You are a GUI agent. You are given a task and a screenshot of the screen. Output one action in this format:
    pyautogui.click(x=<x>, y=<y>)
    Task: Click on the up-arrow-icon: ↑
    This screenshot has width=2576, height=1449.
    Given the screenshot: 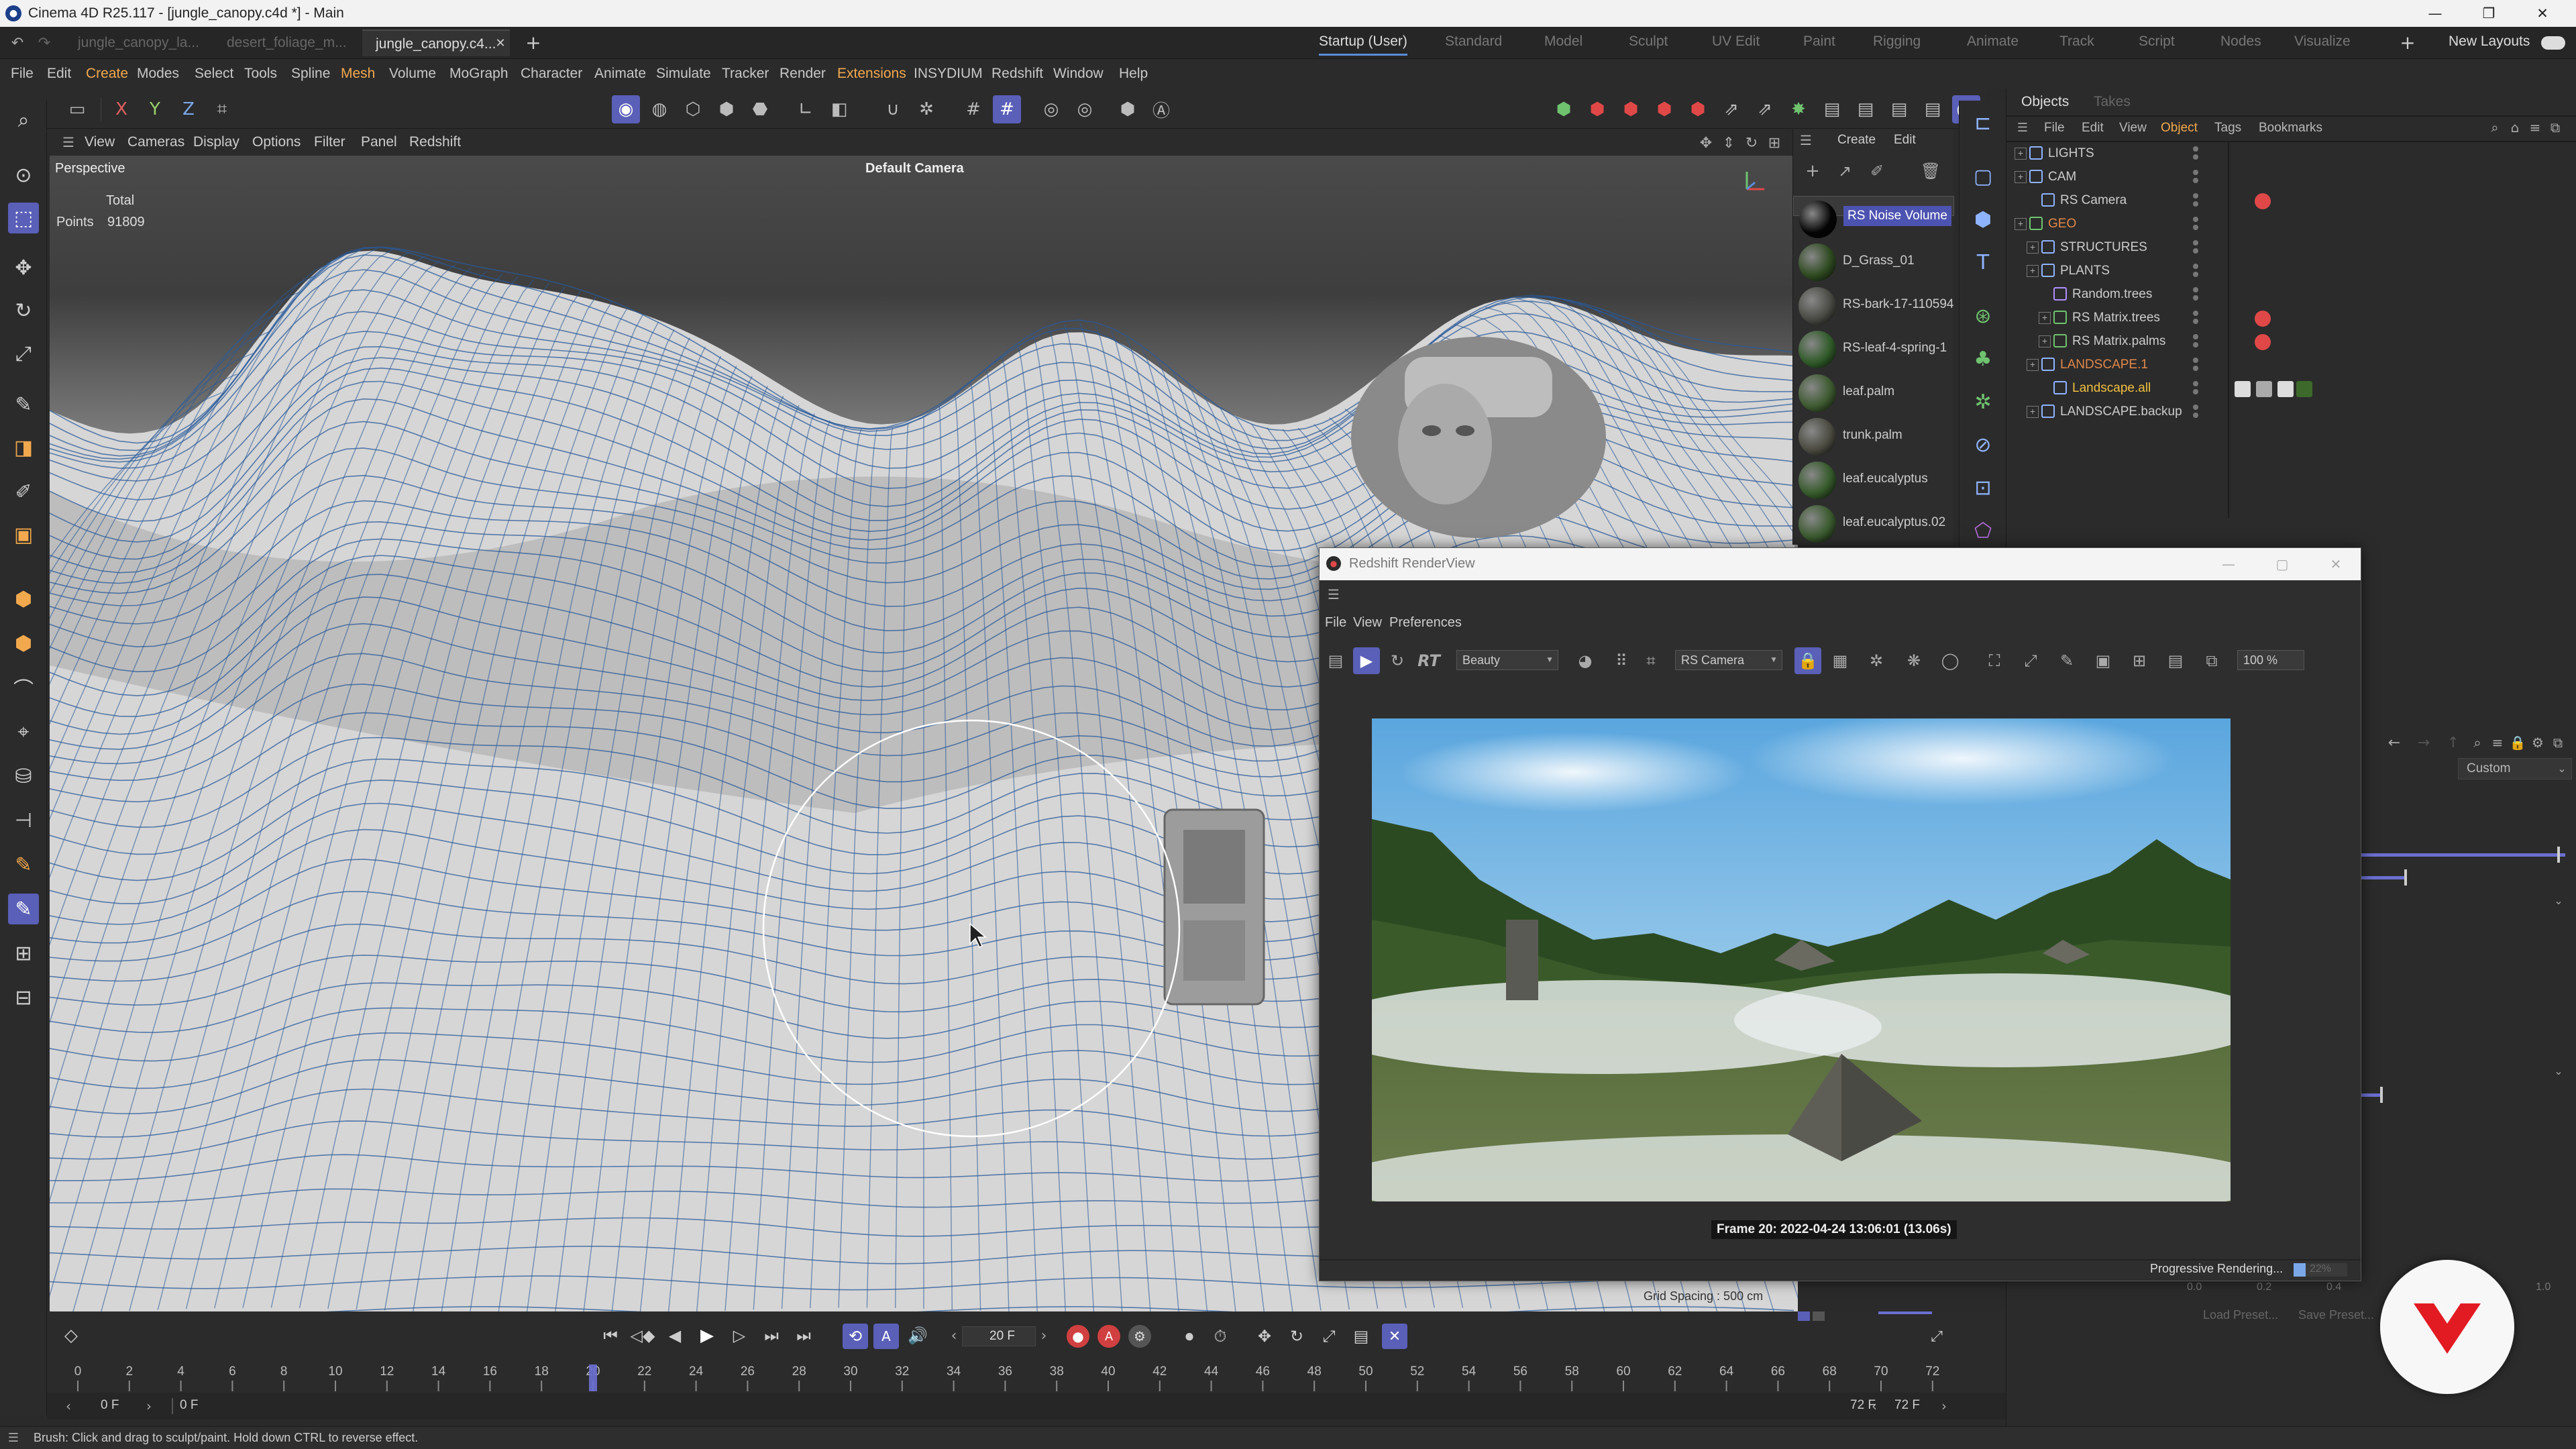 What is the action you would take?
    pyautogui.click(x=2453, y=742)
    